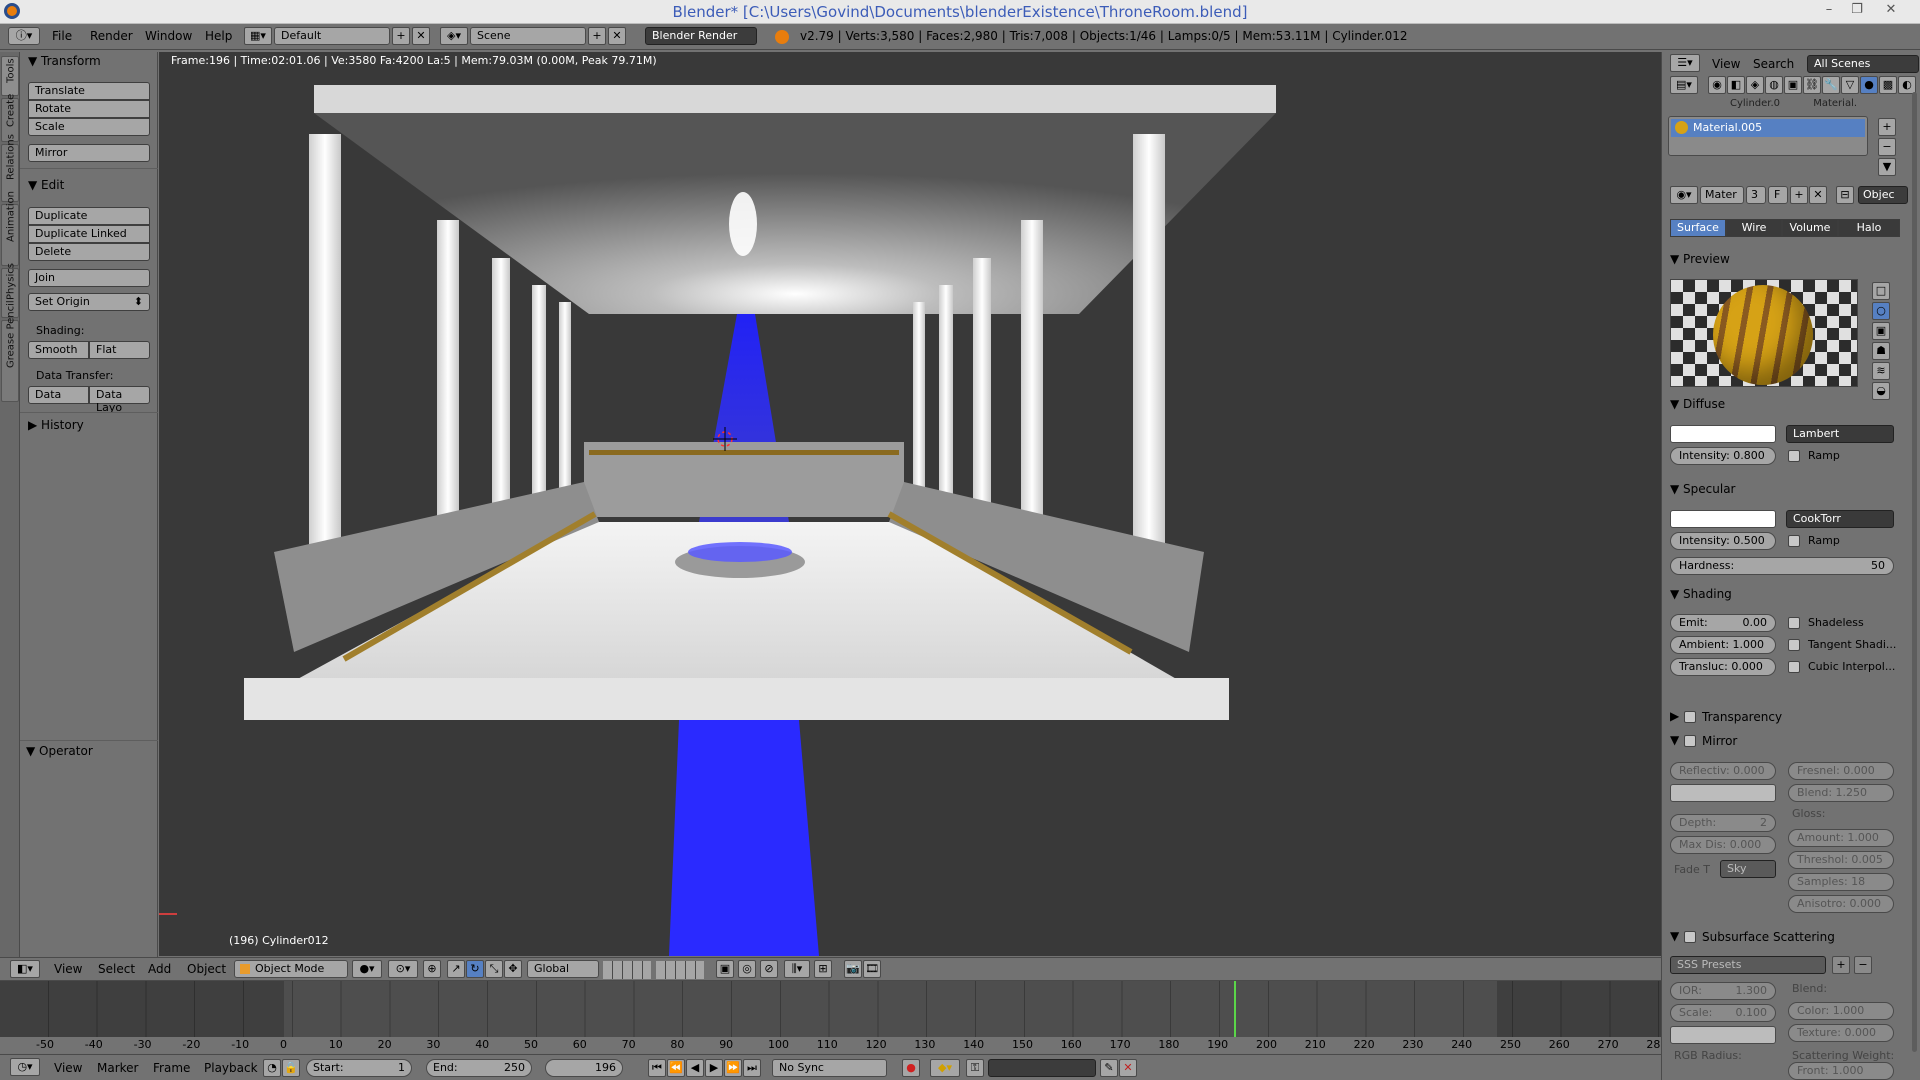 The image size is (1920, 1080). What do you see at coordinates (1684, 195) in the screenshot?
I see `material-browse-icon: ◉▾` at bounding box center [1684, 195].